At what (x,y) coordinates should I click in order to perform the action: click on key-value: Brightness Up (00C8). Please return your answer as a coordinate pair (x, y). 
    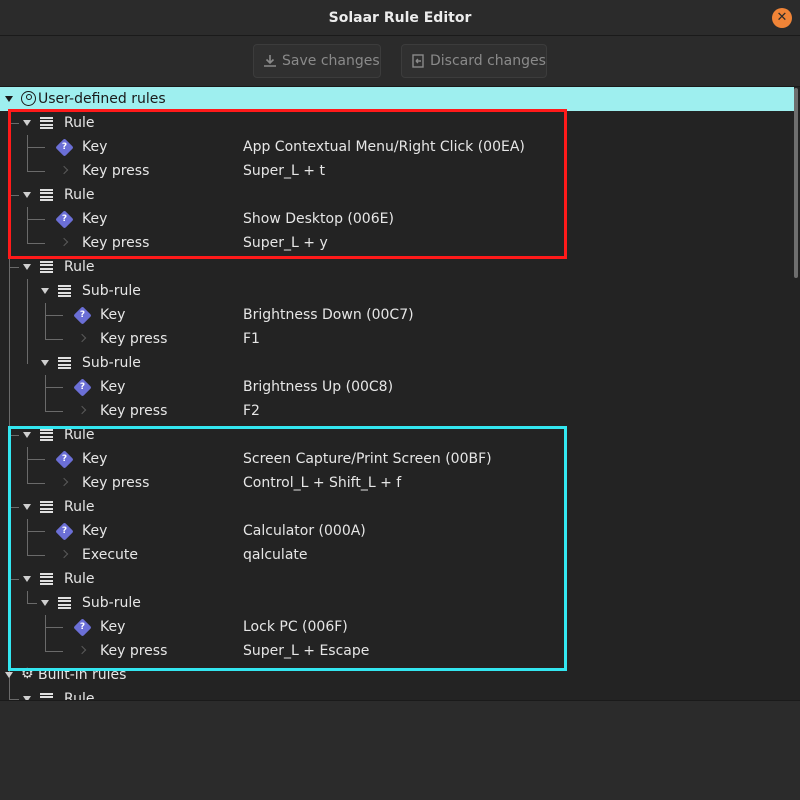
    Looking at the image, I should click on (318, 387).